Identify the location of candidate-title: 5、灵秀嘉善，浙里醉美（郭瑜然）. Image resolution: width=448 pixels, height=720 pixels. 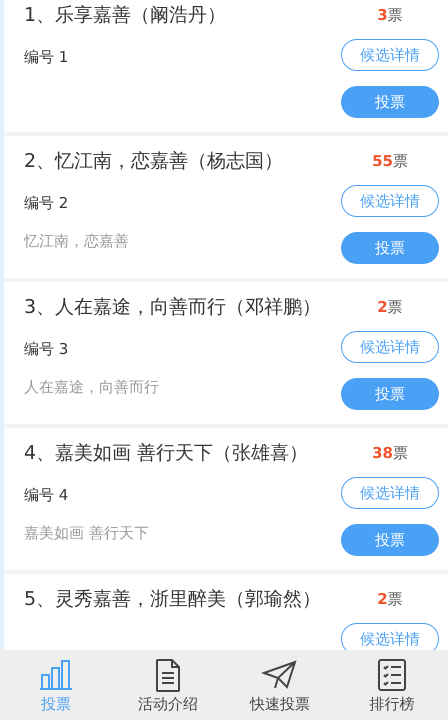
(173, 599).